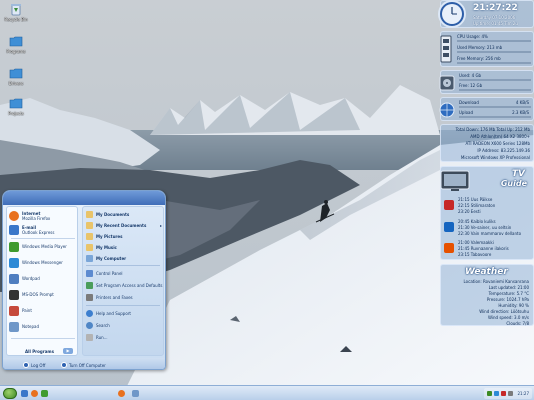 Image resolution: width=534 pixels, height=400 pixels. I want to click on start-menu-my-documents: My Documents, so click(125, 214).